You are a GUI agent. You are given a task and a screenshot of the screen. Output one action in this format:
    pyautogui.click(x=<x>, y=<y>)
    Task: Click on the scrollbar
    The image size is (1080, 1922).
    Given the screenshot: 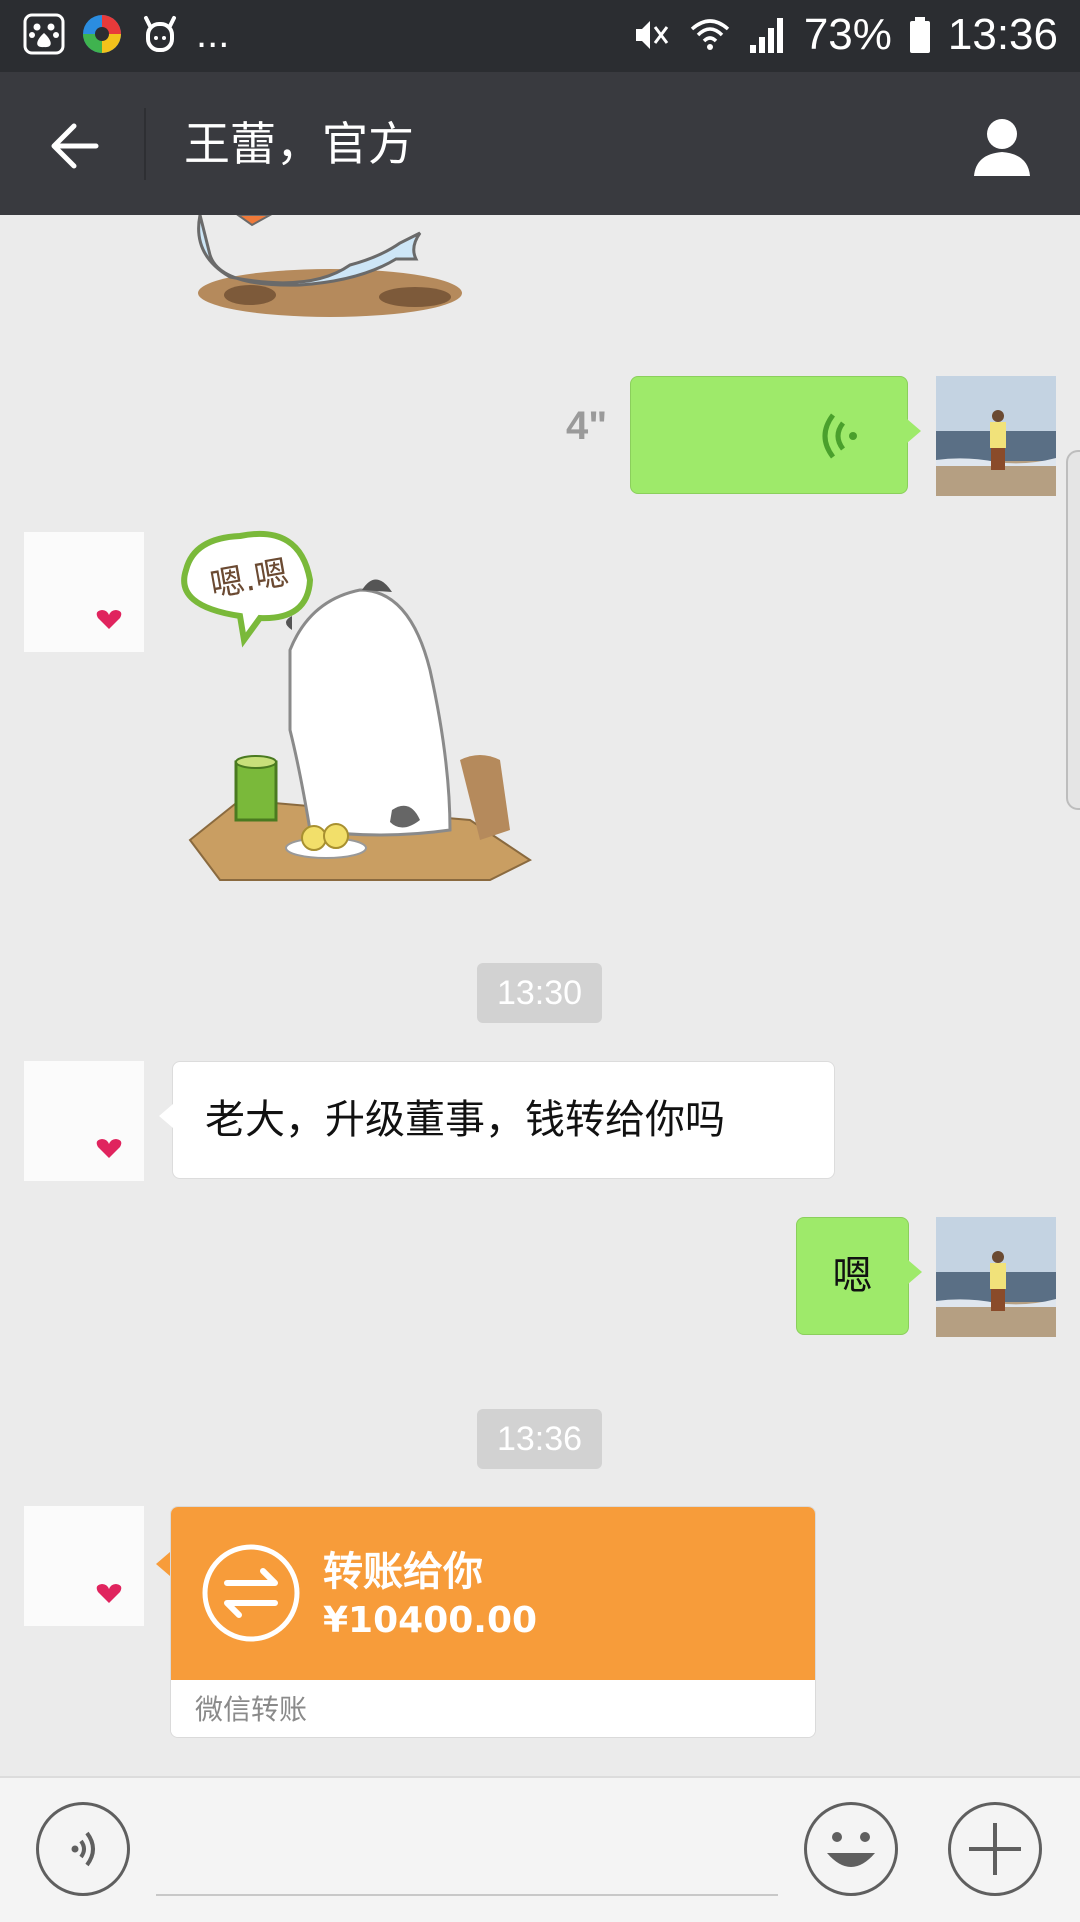 What is the action you would take?
    pyautogui.click(x=1073, y=630)
    